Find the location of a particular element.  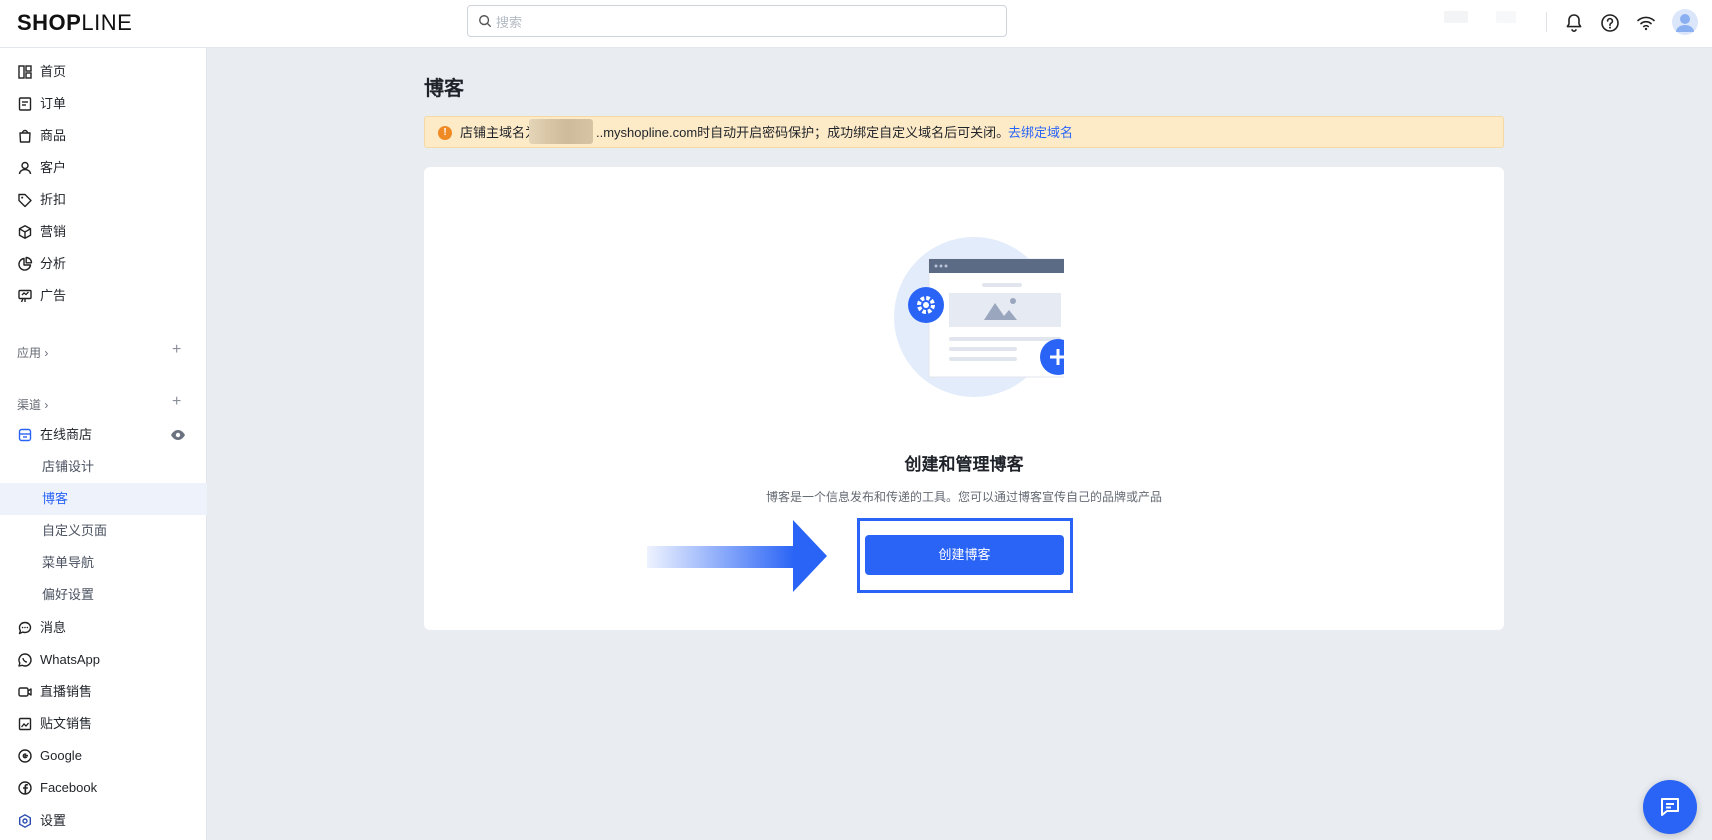

google-icon is located at coordinates (25, 756).